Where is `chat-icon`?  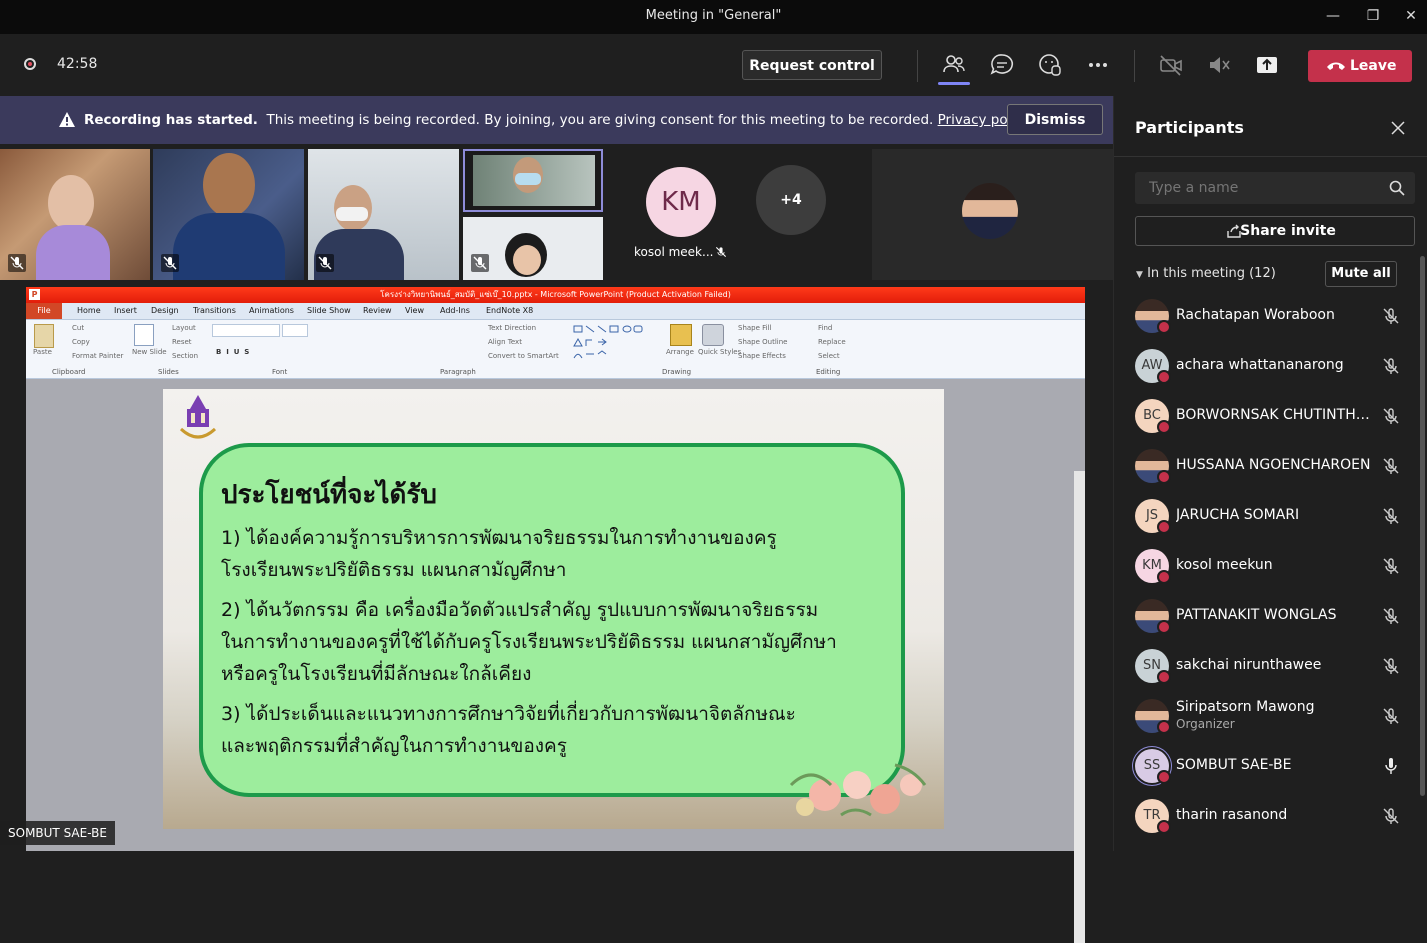 chat-icon is located at coordinates (1002, 65).